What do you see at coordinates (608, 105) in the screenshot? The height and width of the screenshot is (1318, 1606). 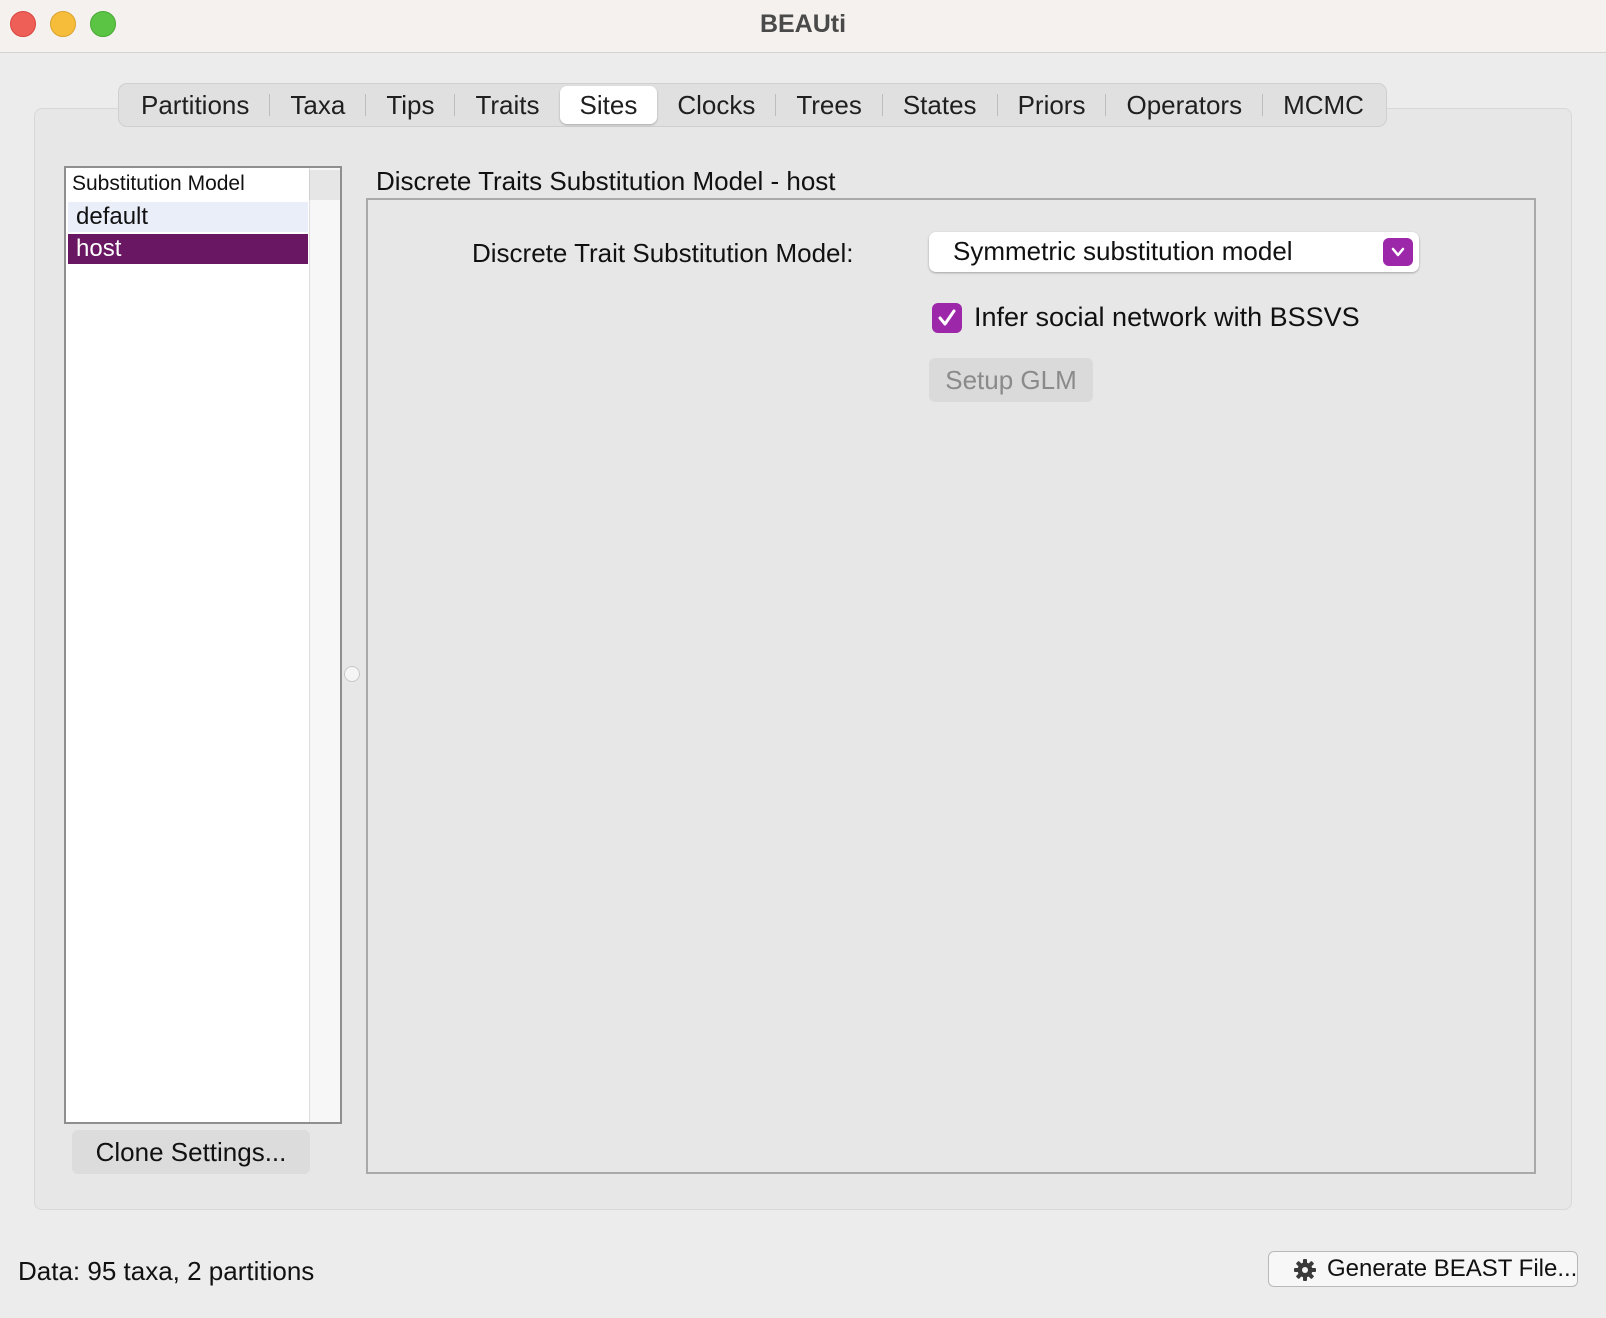 I see `tab-sites: Sites` at bounding box center [608, 105].